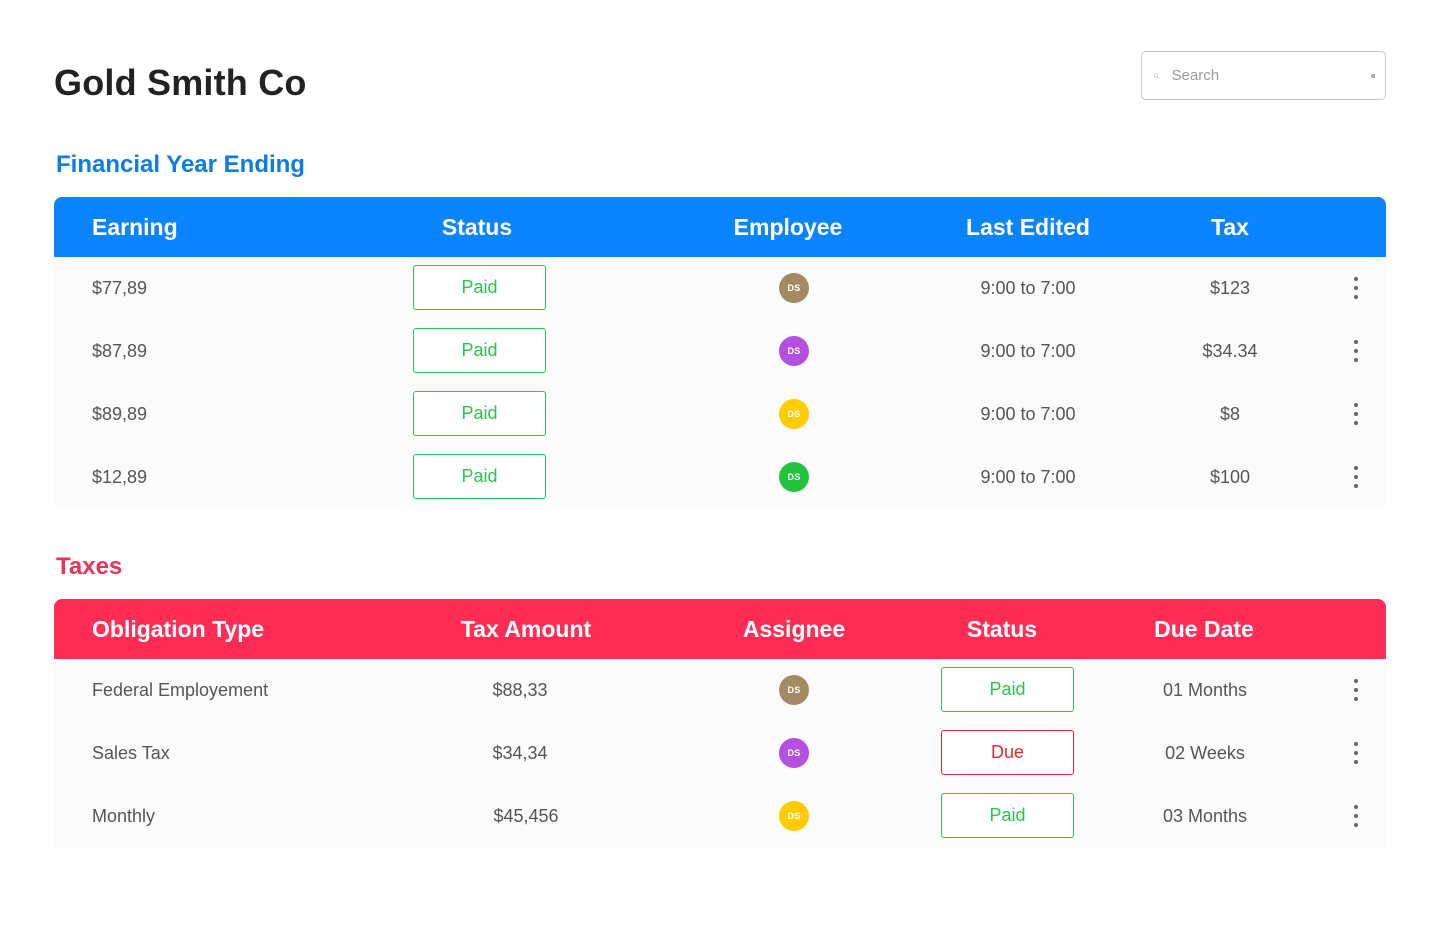 The width and height of the screenshot is (1440, 926). What do you see at coordinates (180, 82) in the screenshot?
I see `page-title: Gold Smith Co` at bounding box center [180, 82].